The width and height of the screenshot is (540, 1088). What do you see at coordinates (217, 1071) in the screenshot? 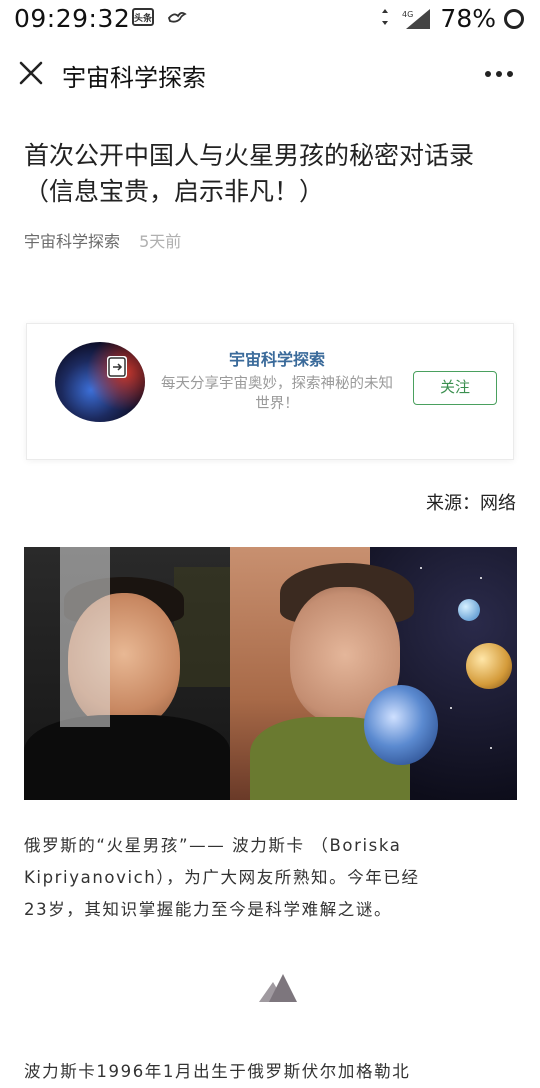
I see `paragraph-2-line1: 波力斯卡1996年1月出生于俄罗斯伏尔加格勒北` at bounding box center [217, 1071].